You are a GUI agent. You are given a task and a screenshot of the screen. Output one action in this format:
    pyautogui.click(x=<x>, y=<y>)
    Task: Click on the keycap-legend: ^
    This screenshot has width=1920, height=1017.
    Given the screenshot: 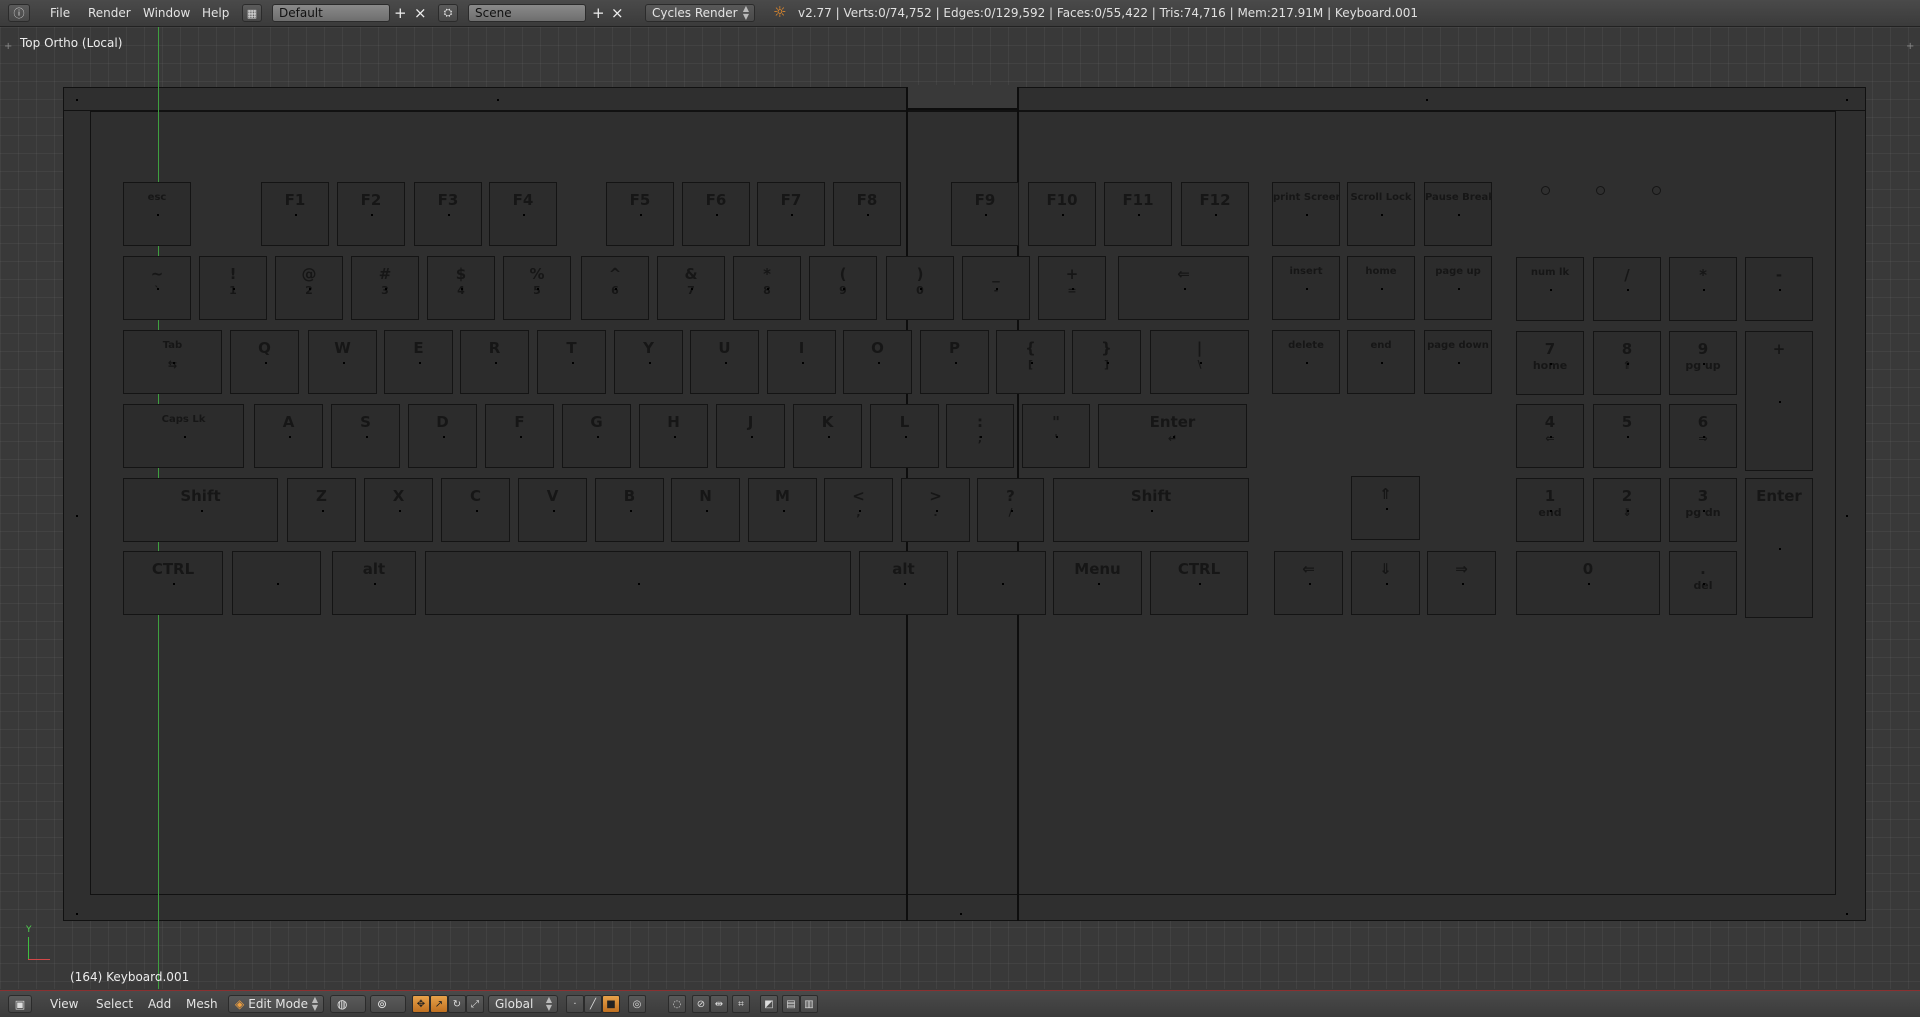 What is the action you would take?
    pyautogui.click(x=615, y=274)
    